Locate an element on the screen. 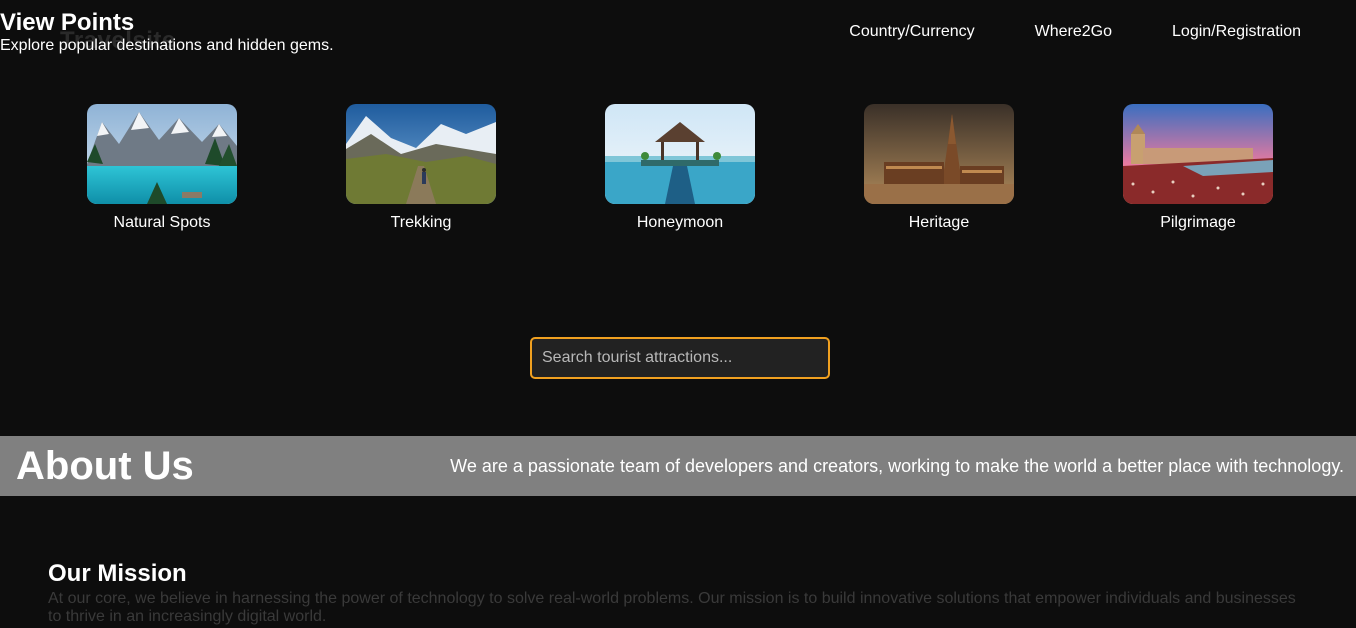  site-title: View Points is located at coordinates (167, 23).